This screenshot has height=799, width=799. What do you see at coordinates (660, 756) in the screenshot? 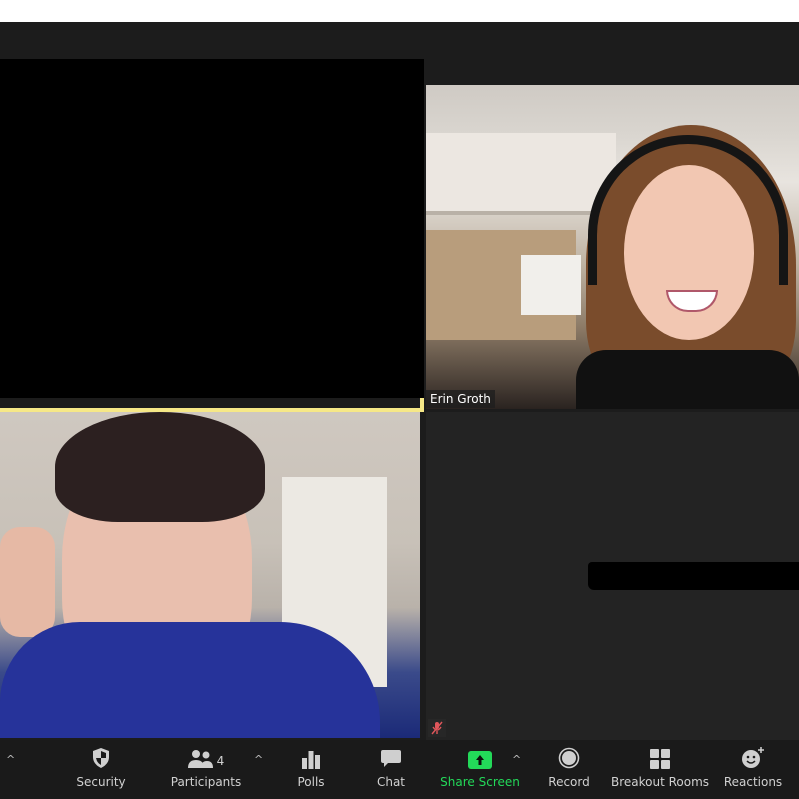
I see `breakout-rooms-icon` at bounding box center [660, 756].